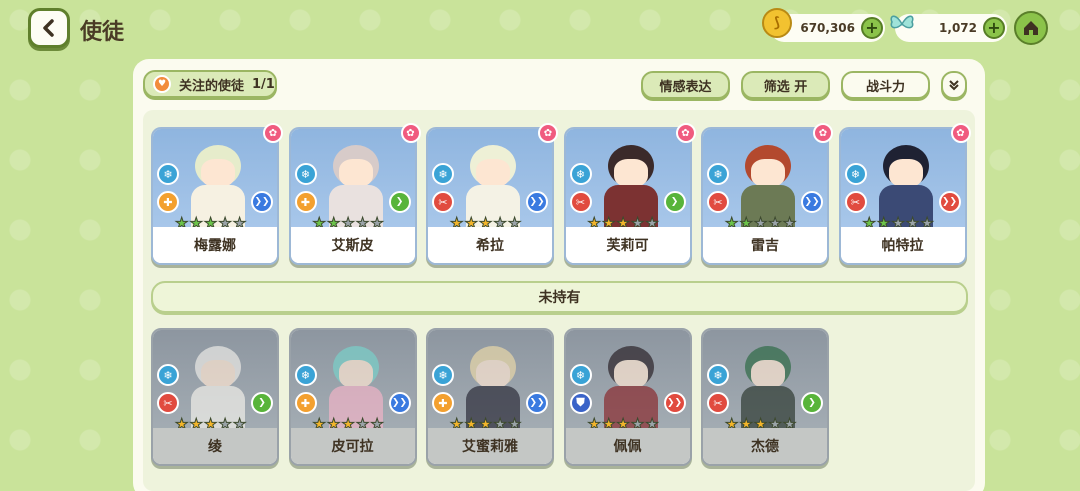 The image size is (1080, 491). I want to click on home-icon, so click(1031, 28).